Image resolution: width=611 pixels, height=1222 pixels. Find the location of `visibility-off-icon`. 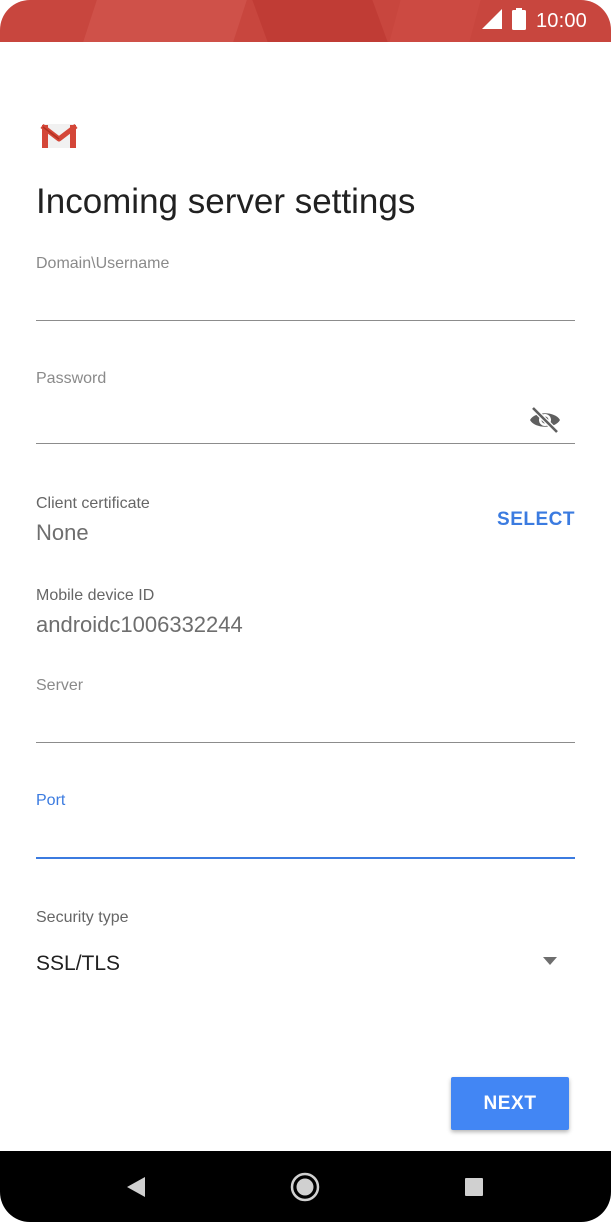

visibility-off-icon is located at coordinates (545, 420).